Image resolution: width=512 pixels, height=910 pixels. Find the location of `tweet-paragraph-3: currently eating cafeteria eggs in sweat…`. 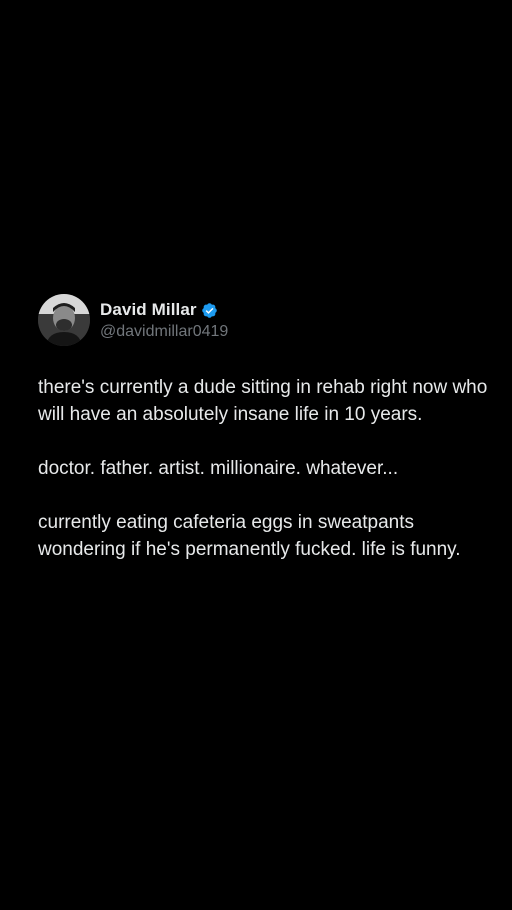

tweet-paragraph-3: currently eating cafeteria eggs in sweat… is located at coordinates (249, 536).